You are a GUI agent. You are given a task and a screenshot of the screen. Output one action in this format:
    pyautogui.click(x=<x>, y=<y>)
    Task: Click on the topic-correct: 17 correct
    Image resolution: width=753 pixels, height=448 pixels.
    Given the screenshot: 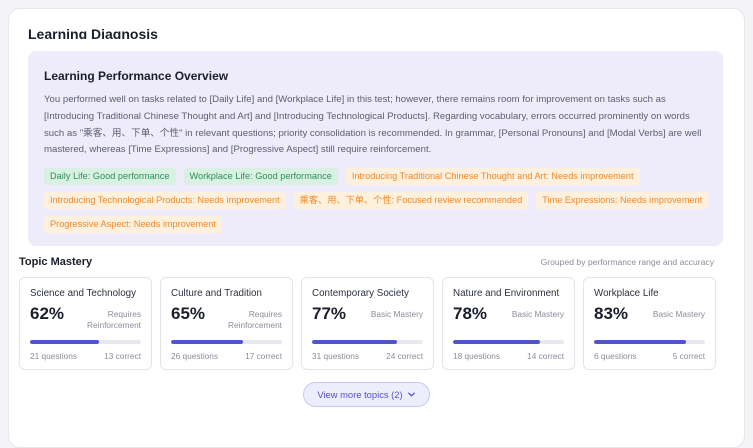 What is the action you would take?
    pyautogui.click(x=263, y=356)
    